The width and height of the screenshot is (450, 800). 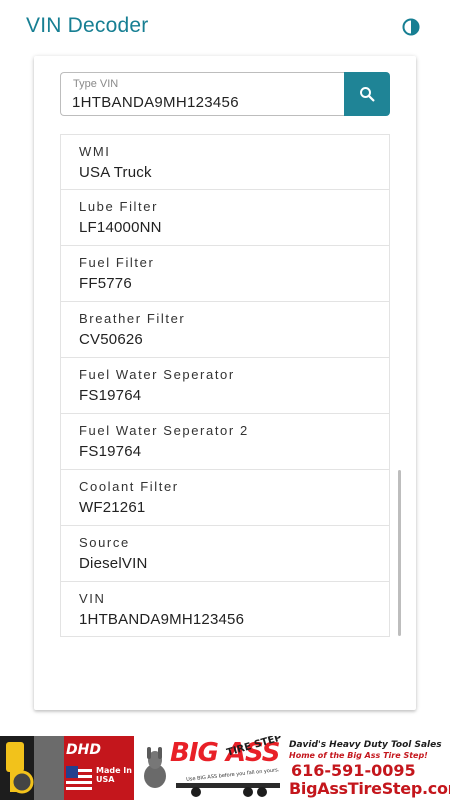 What do you see at coordinates (162, 619) in the screenshot?
I see `item-value: 1HTBANDA9MH123456` at bounding box center [162, 619].